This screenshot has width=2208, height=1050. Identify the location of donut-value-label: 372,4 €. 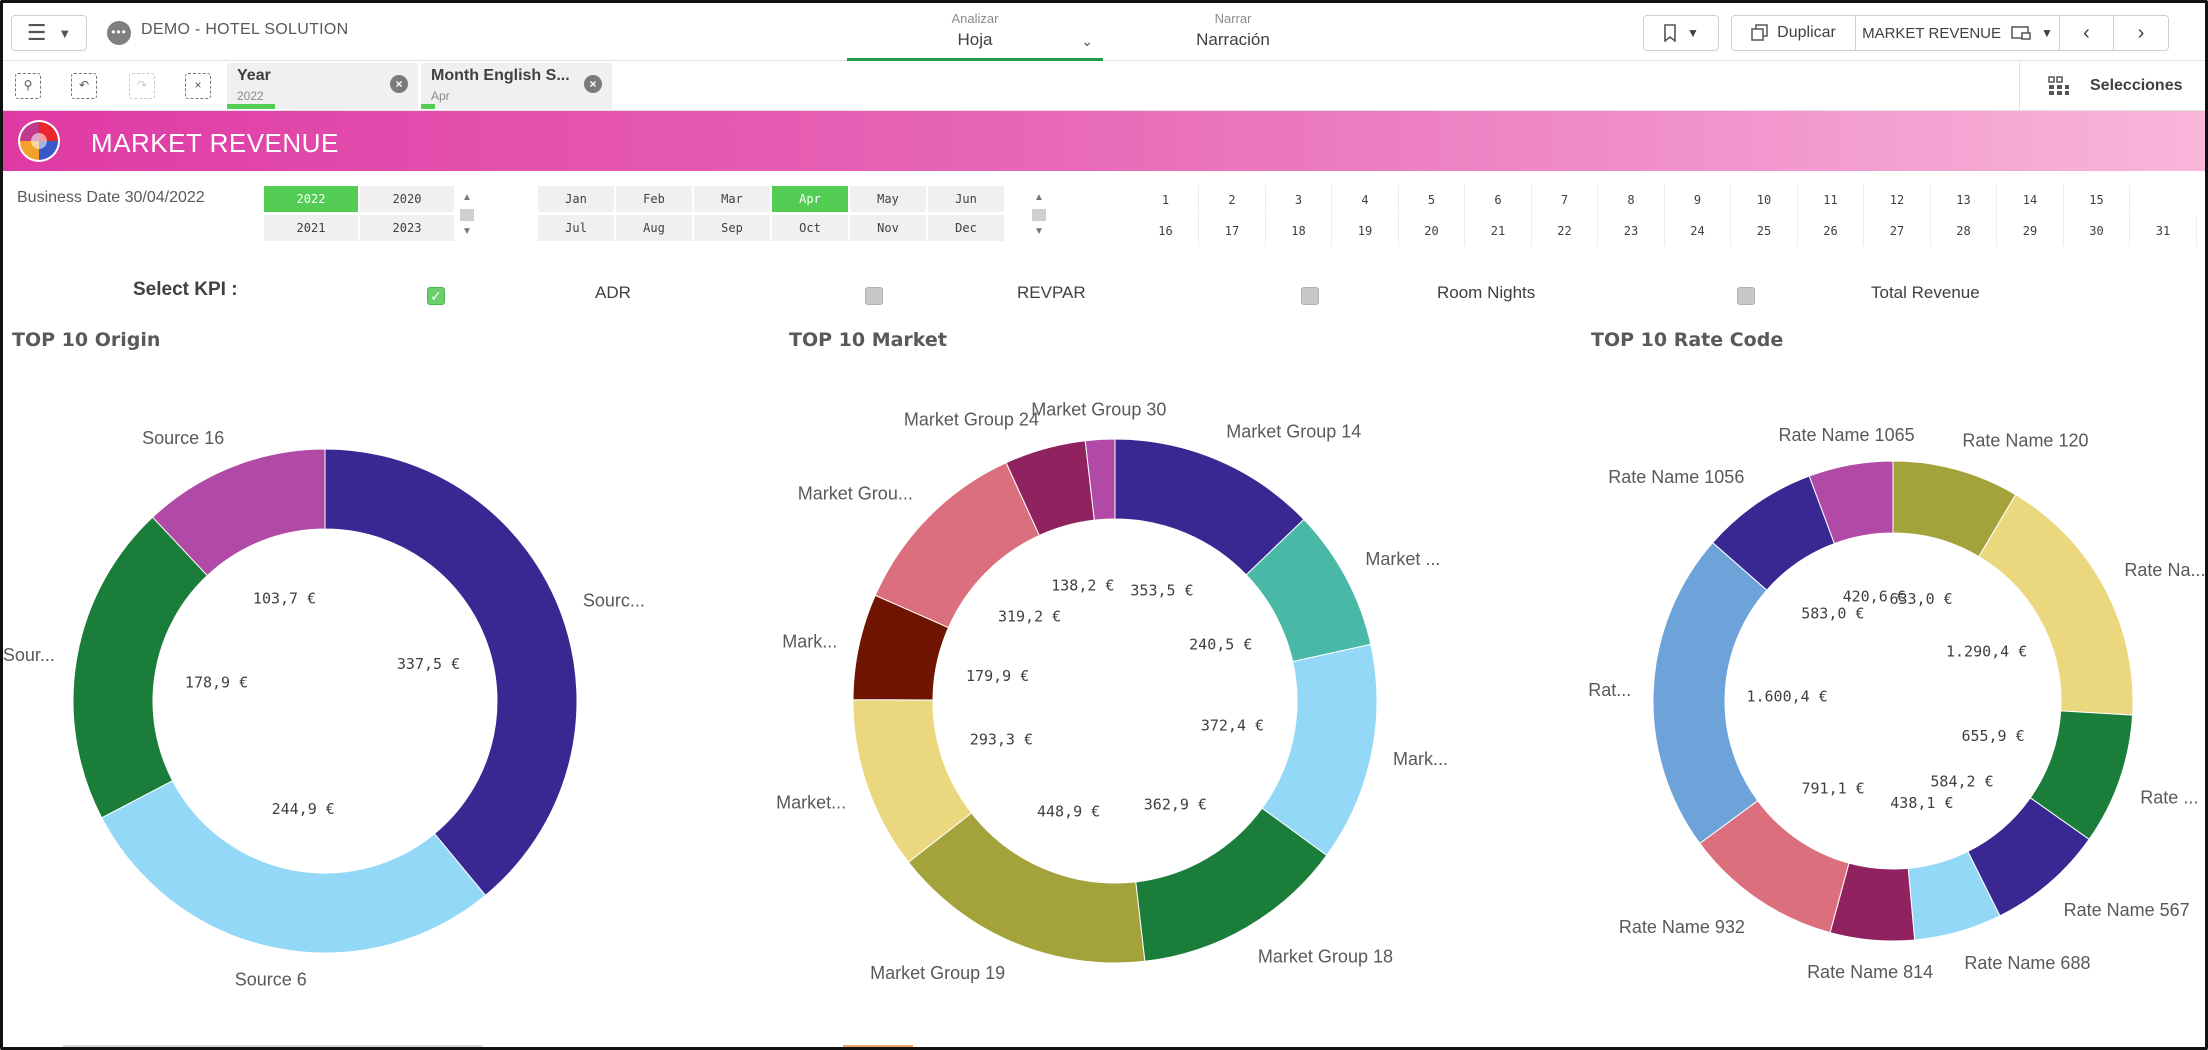
(1232, 726).